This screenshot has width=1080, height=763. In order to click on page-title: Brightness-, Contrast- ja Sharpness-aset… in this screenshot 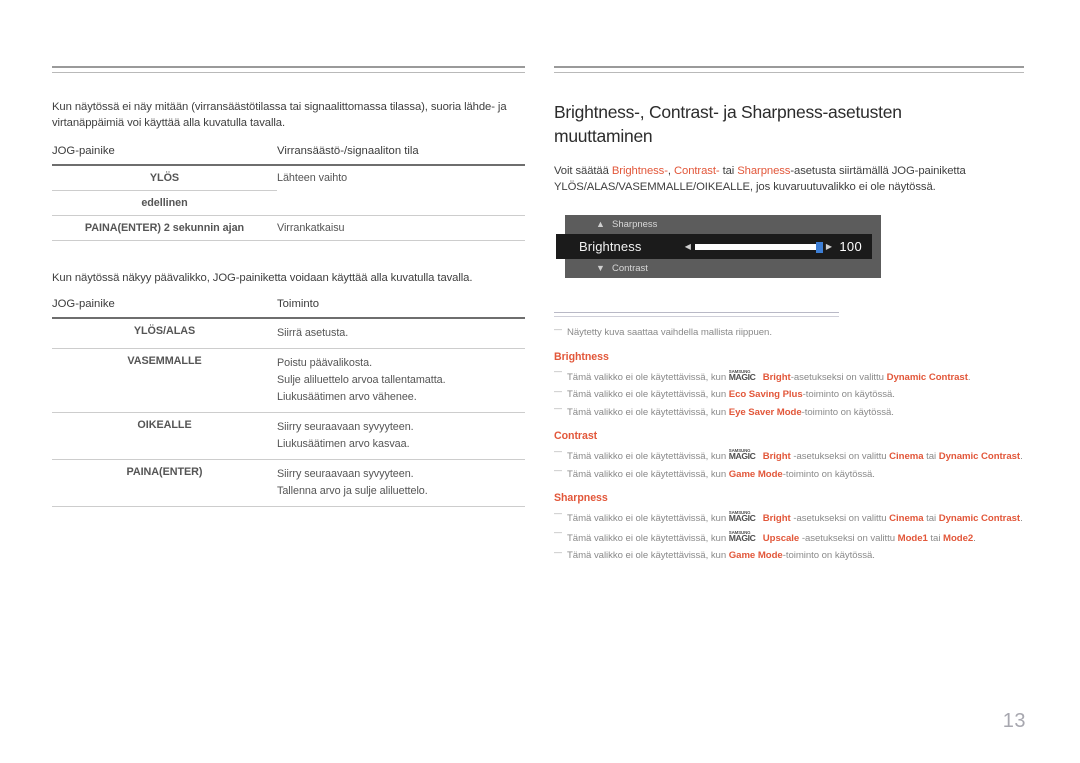, I will do `click(789, 124)`.